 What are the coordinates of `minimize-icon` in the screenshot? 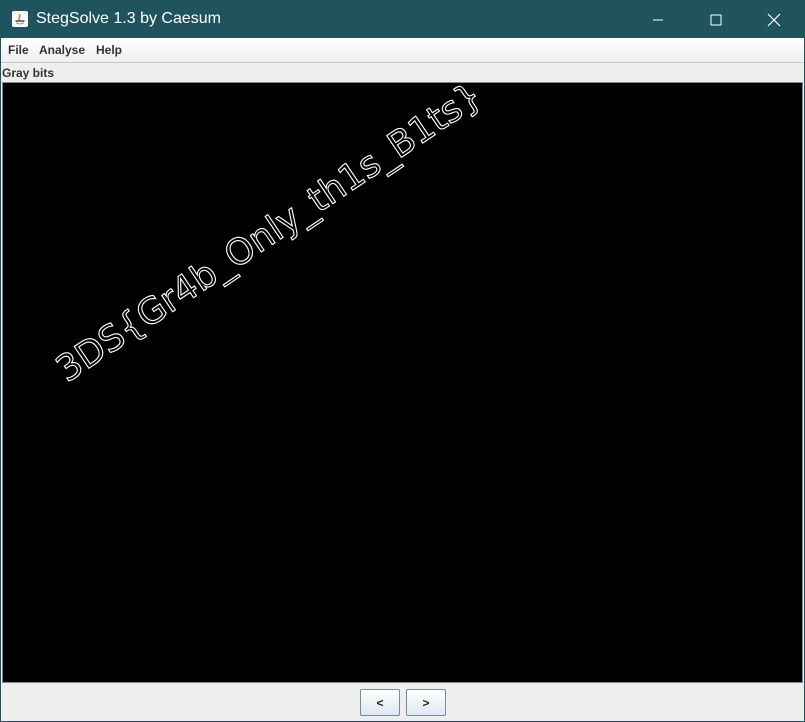 It's located at (658, 19).